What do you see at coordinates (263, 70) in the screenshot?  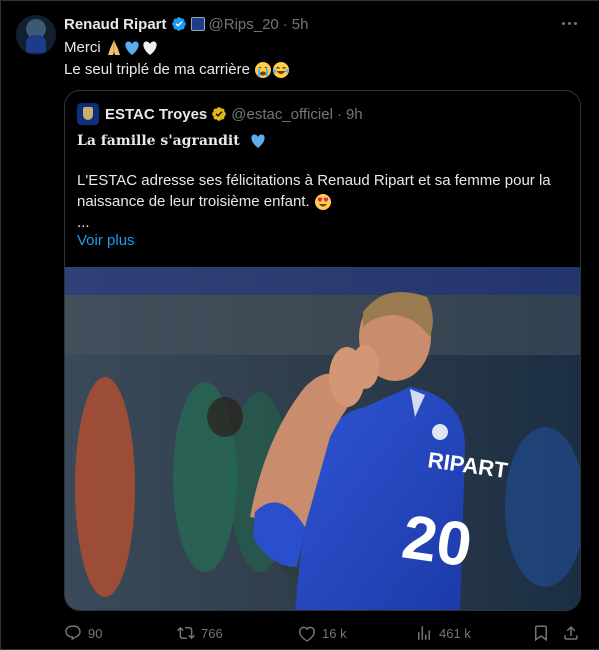 I see `crying-face-icon` at bounding box center [263, 70].